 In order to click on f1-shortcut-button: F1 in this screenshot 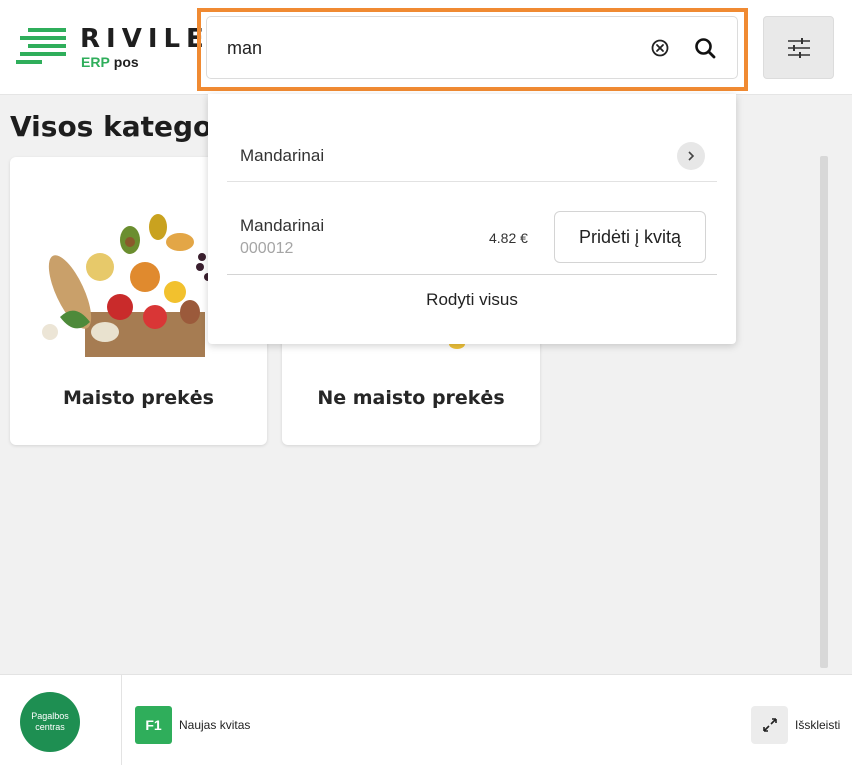, I will do `click(153, 725)`.